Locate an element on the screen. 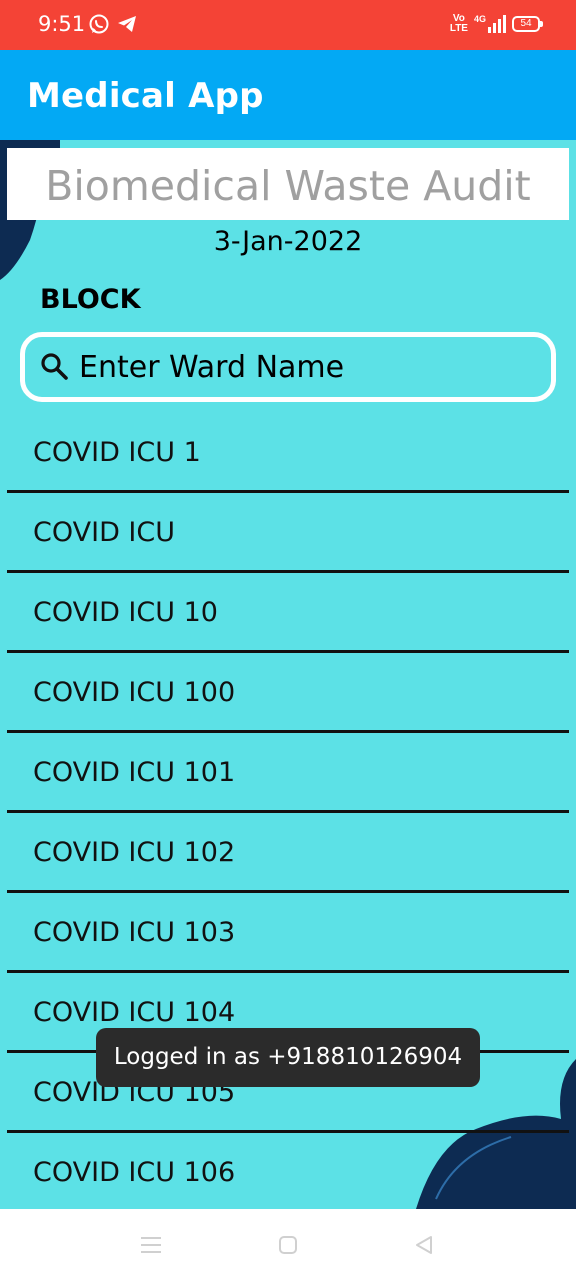 The height and width of the screenshot is (1280, 576). status-bar: 9:51 Vo LTE 4G 54 is located at coordinates (288, 25).